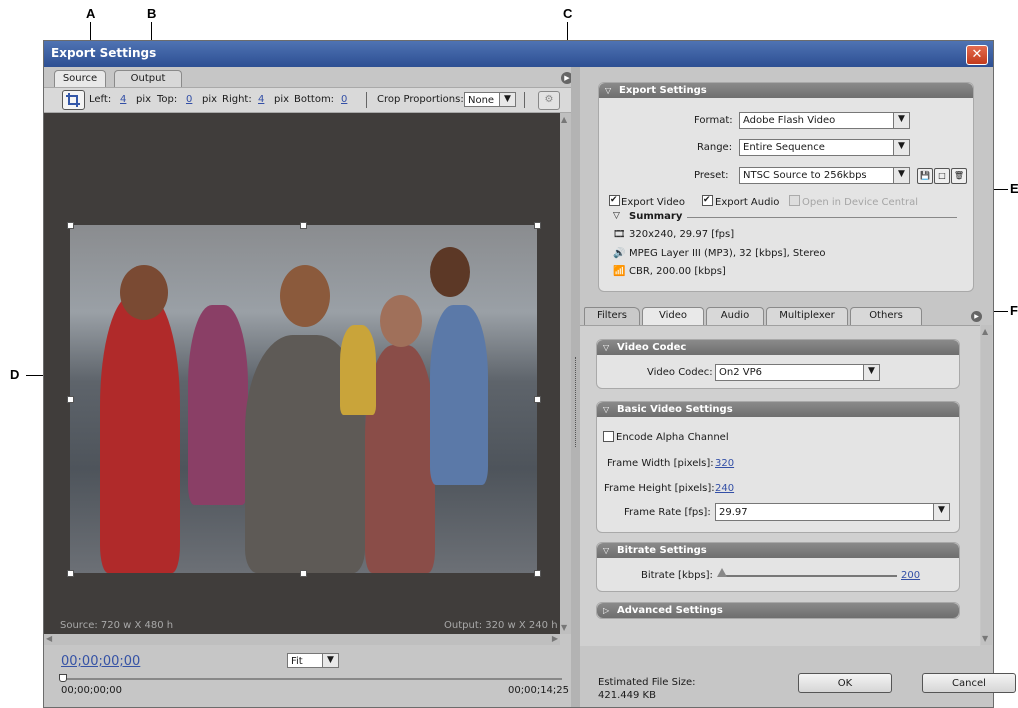 This screenshot has height=708, width=1018. I want to click on callout-d: D, so click(15, 374).